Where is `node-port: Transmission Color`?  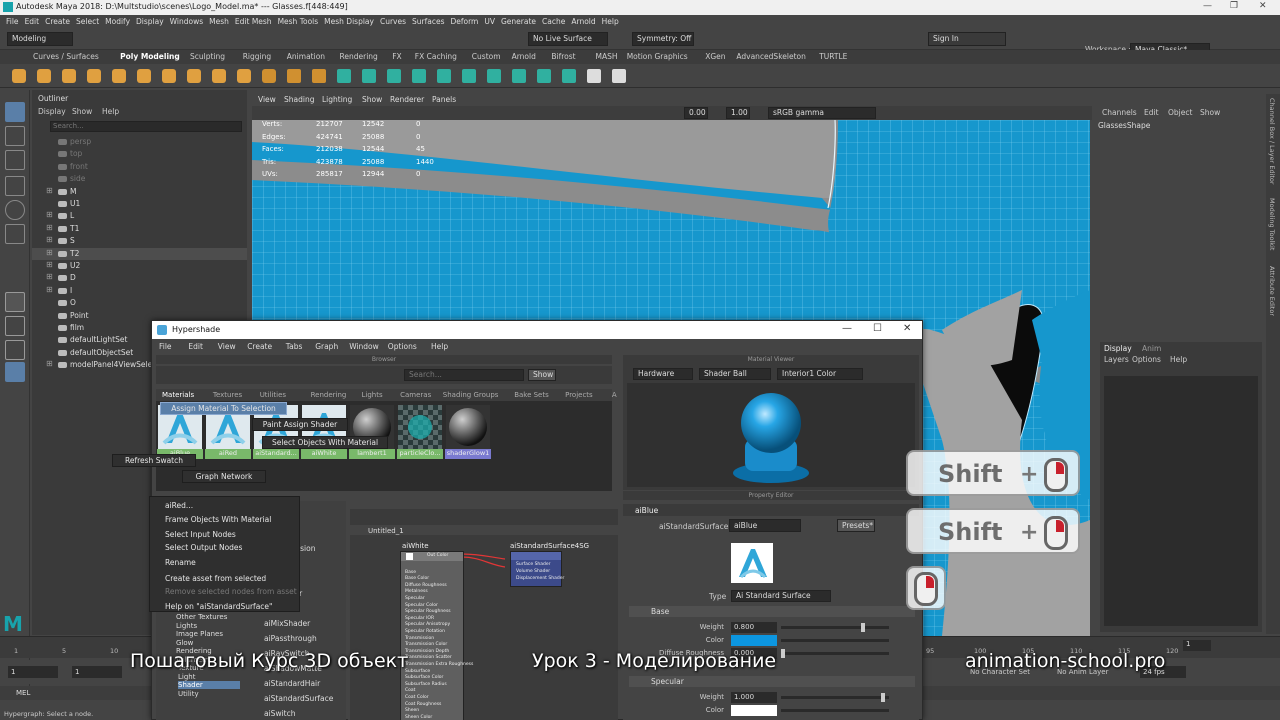 node-port: Transmission Color is located at coordinates (426, 644).